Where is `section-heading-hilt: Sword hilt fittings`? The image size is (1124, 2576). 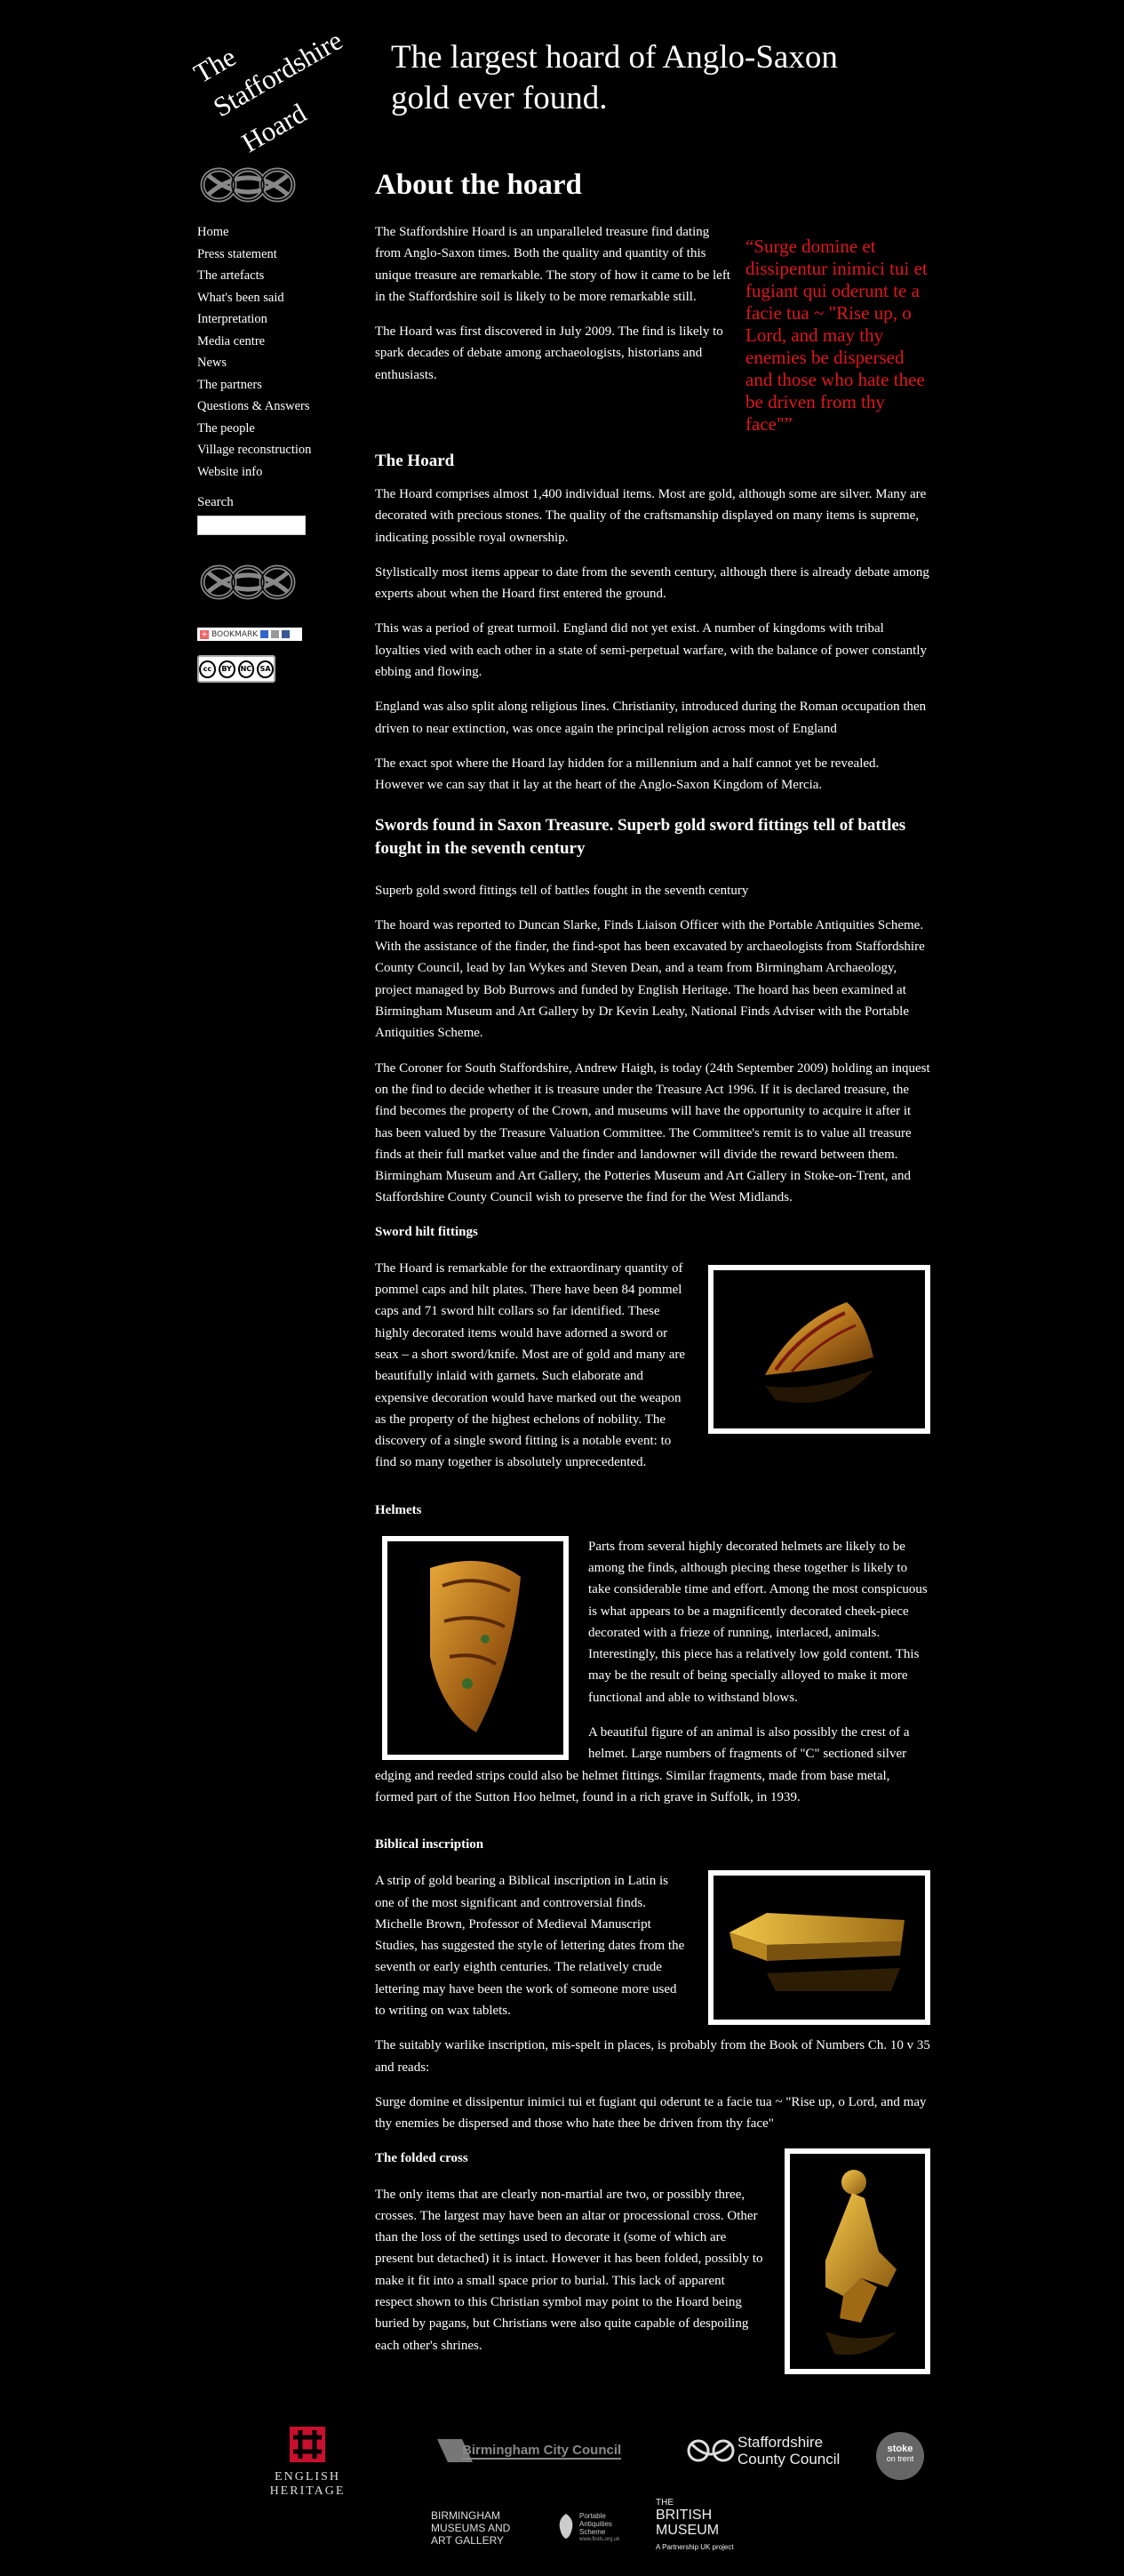 section-heading-hilt: Sword hilt fittings is located at coordinates (426, 1231).